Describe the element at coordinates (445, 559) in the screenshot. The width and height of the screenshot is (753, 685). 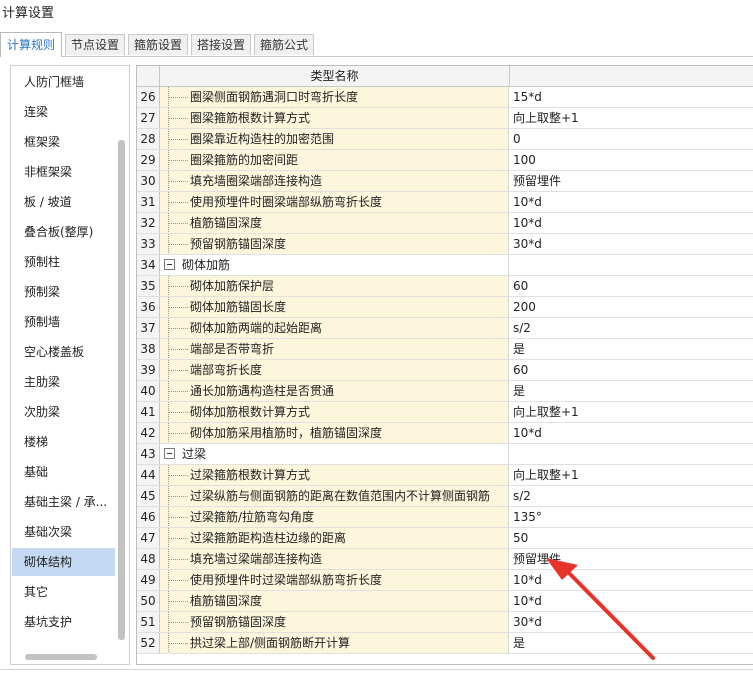
I see `table-row: 48 填充墙过梁端部连接构造 预留埋件` at that location.